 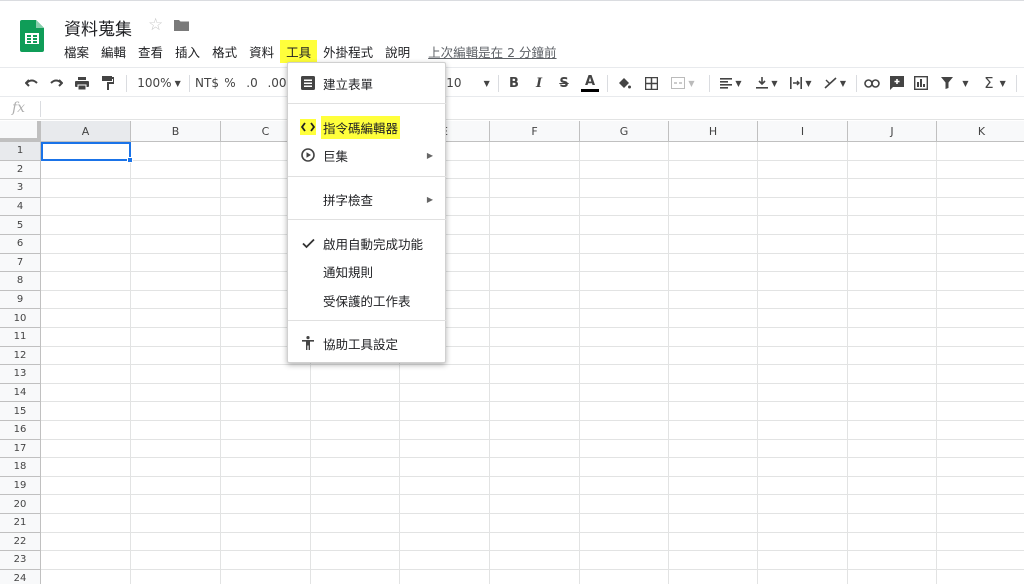 What do you see at coordinates (150, 51) in the screenshot?
I see `menu-view: 查看` at bounding box center [150, 51].